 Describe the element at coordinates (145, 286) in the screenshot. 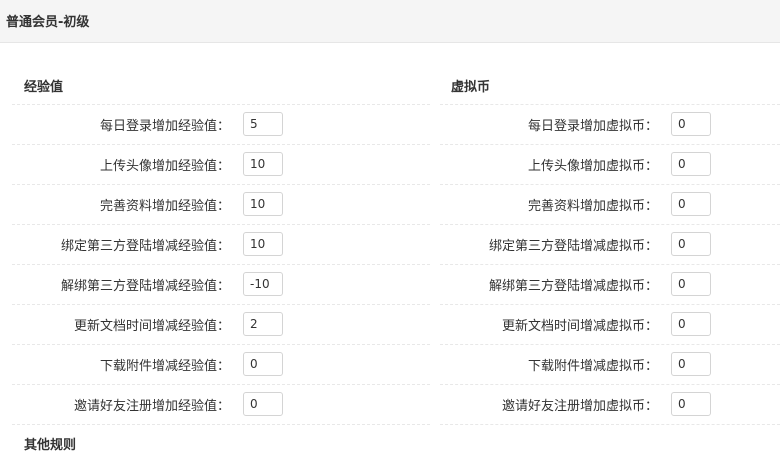

I see `exp-row-label: 解绑第三方登陆增减经验值：` at that location.